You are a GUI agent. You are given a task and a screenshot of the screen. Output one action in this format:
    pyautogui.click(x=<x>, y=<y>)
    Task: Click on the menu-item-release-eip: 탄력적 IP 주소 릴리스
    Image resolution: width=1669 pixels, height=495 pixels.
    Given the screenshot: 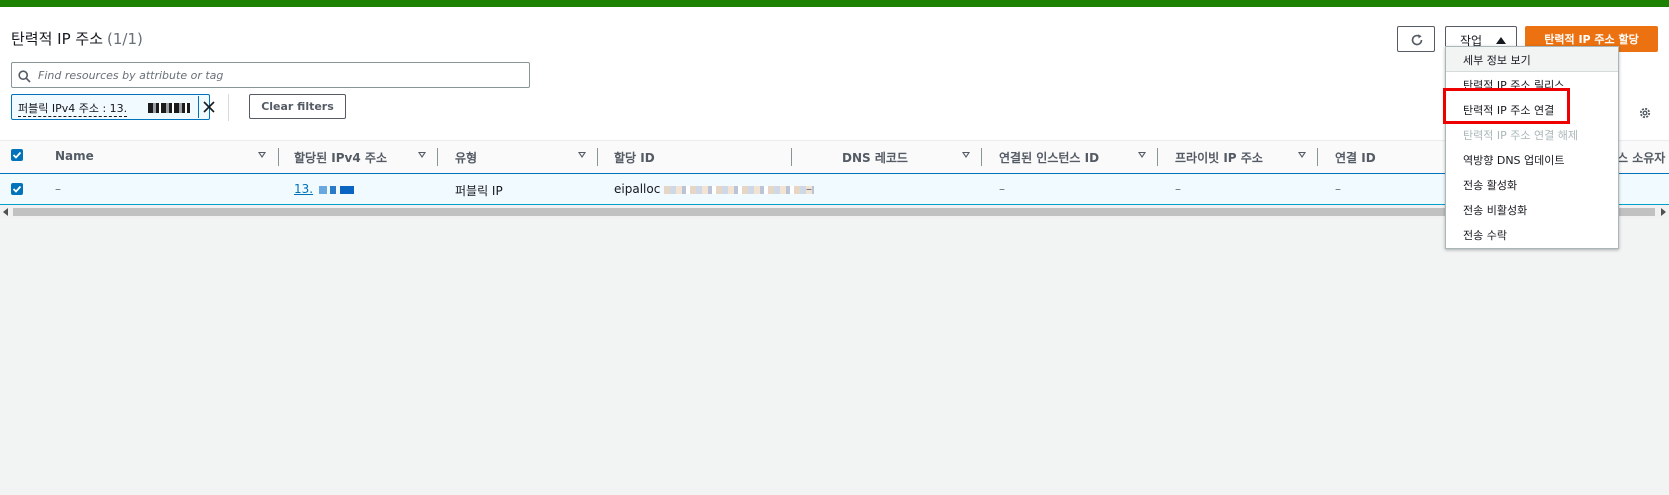 What is the action you would take?
    pyautogui.click(x=1532, y=84)
    